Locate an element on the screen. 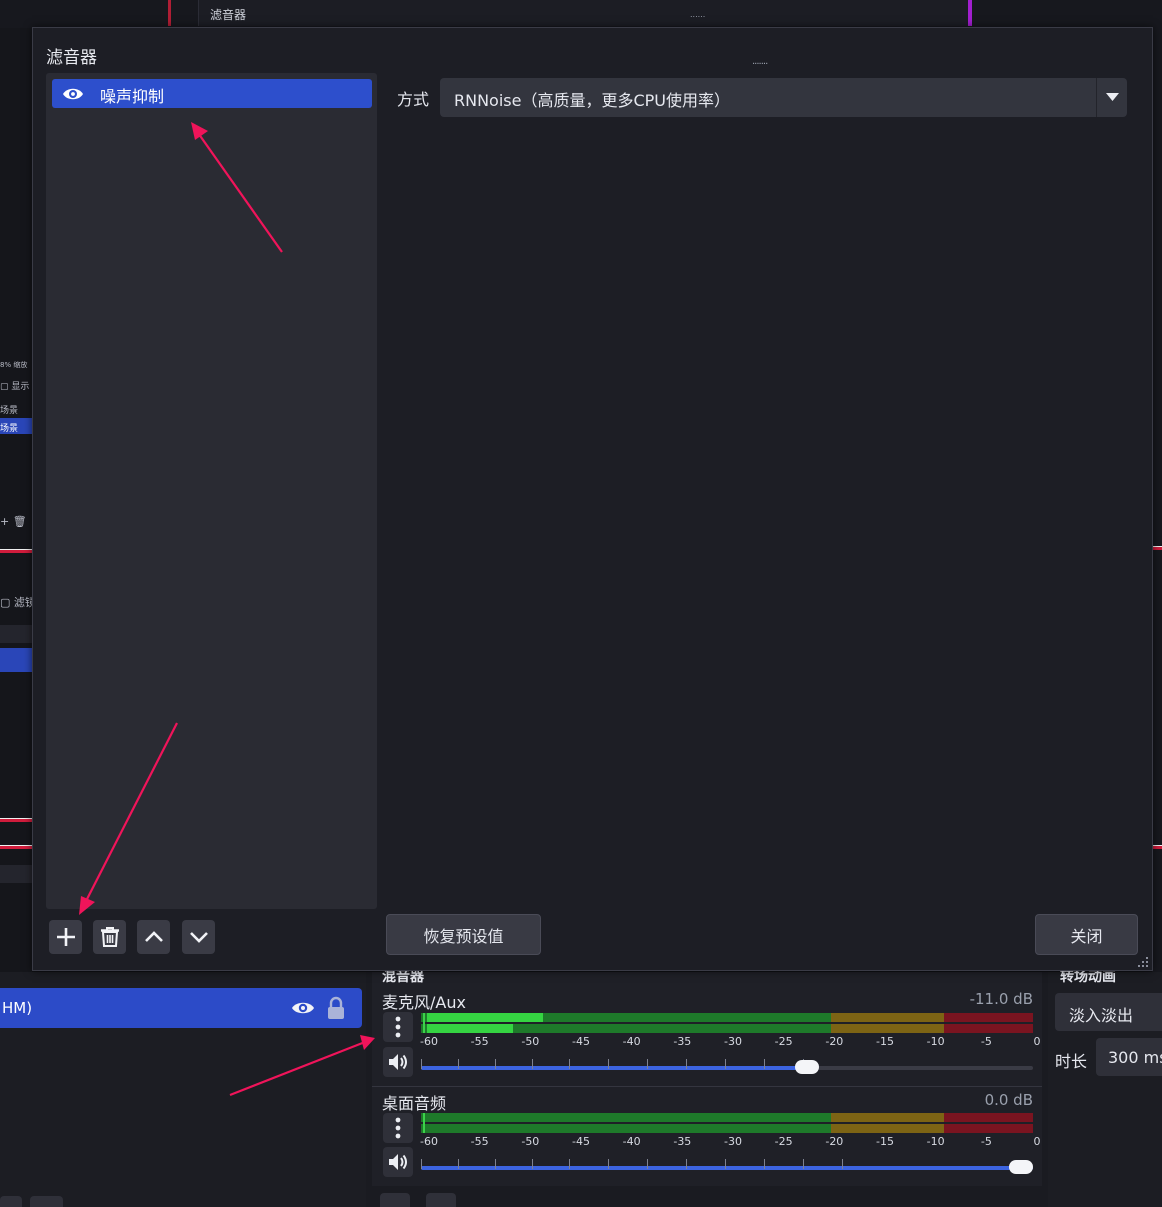 The height and width of the screenshot is (1207, 1162). trash-icon is located at coordinates (109, 937).